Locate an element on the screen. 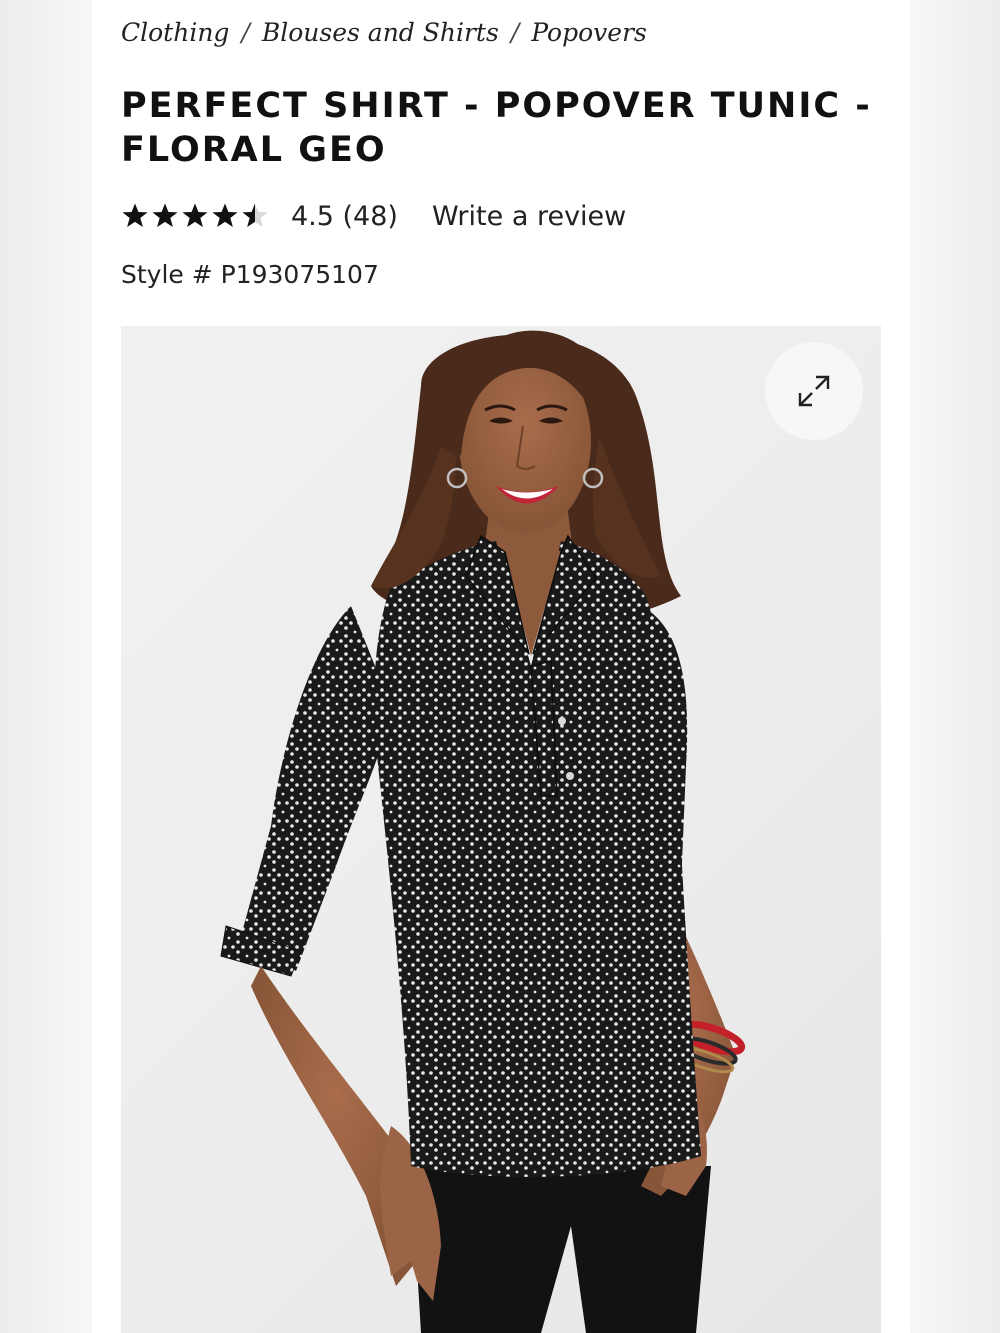  breadcrumb-item-popovers: Popovers is located at coordinates (589, 32).